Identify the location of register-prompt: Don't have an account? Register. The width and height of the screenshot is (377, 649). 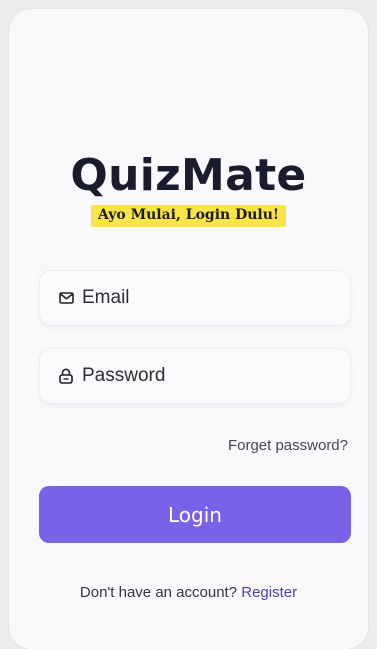
(188, 592).